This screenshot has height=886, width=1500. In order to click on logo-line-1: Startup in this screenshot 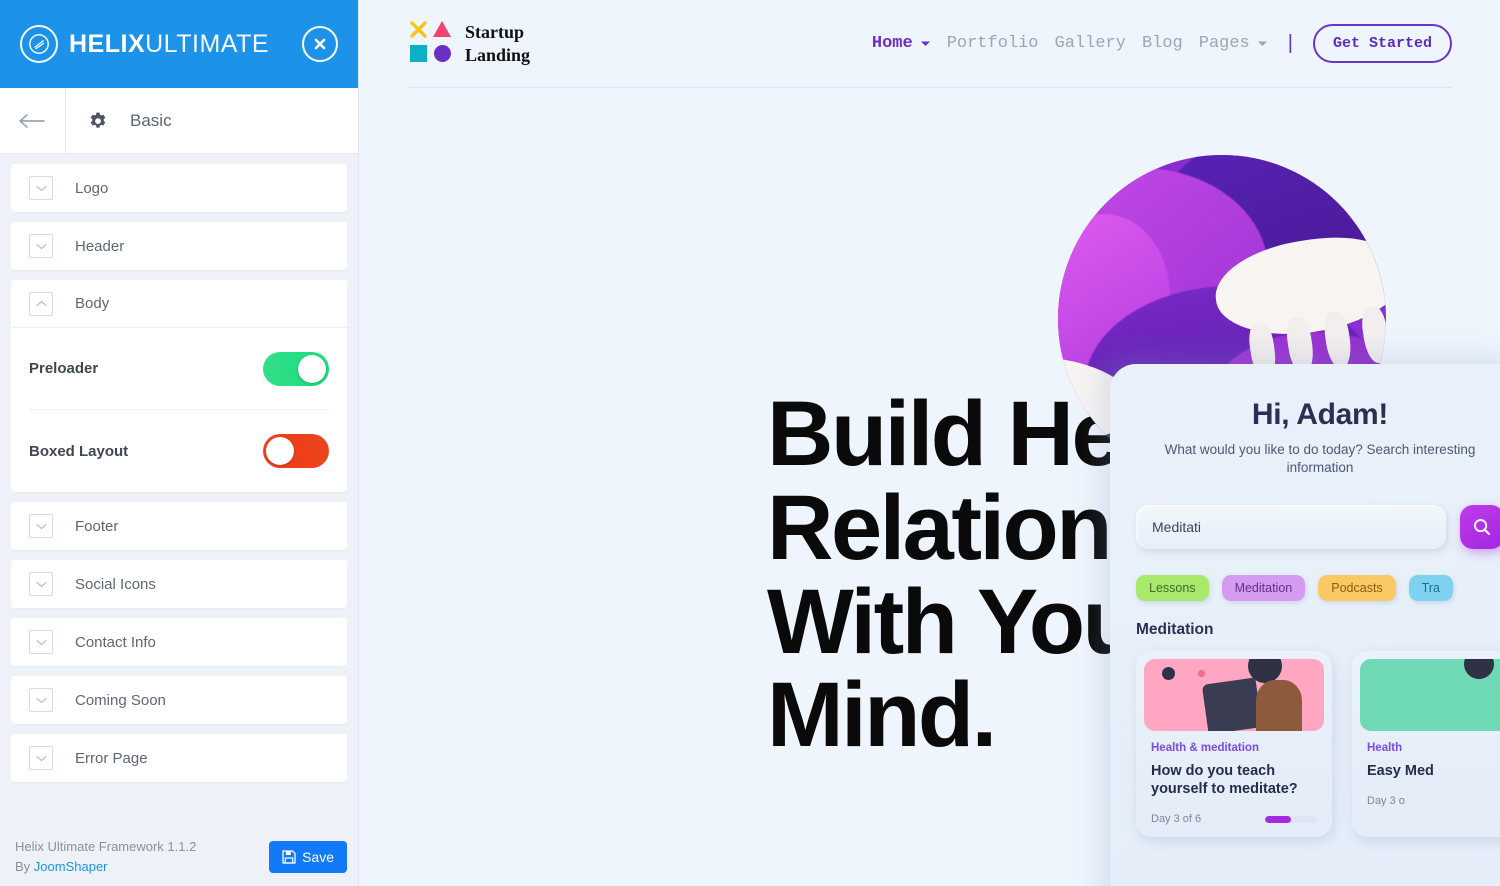, I will do `click(495, 32)`.